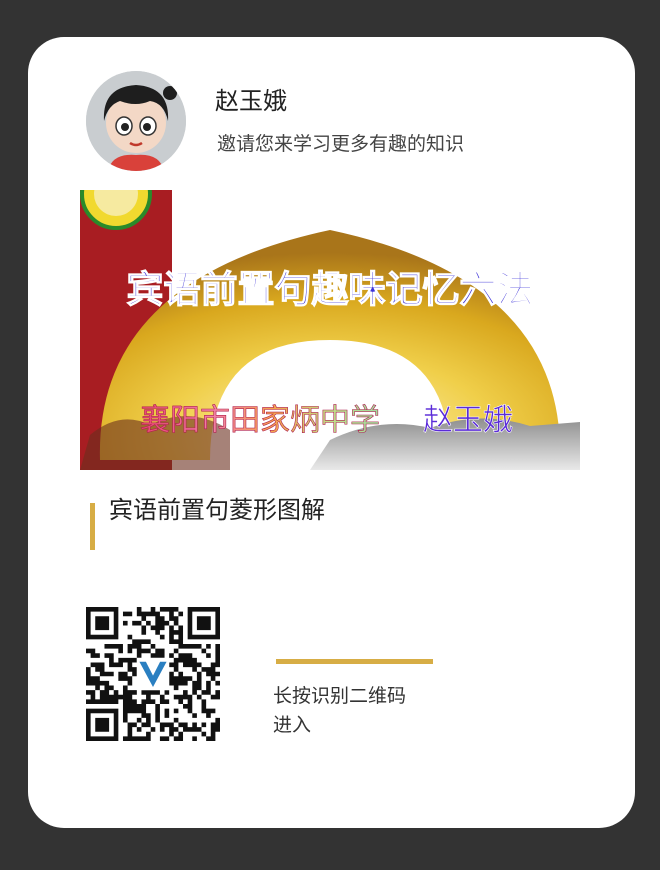  I want to click on banner-school: 襄阳市田家炳中学, so click(260, 420).